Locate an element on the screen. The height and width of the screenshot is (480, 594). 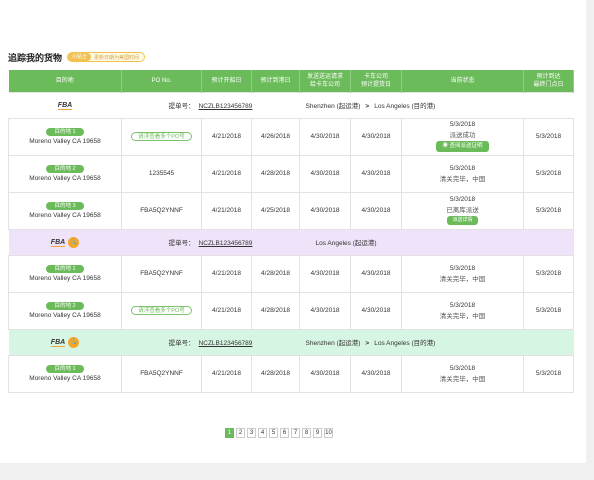
destination-cell: 目的地 3 Moreno Valley CA 19658 is located at coordinates (65, 210).